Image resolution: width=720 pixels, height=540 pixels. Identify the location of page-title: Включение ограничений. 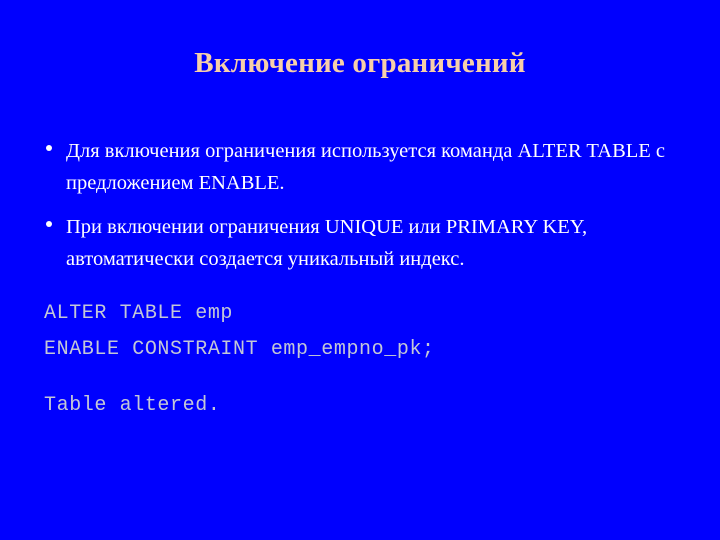
(360, 63).